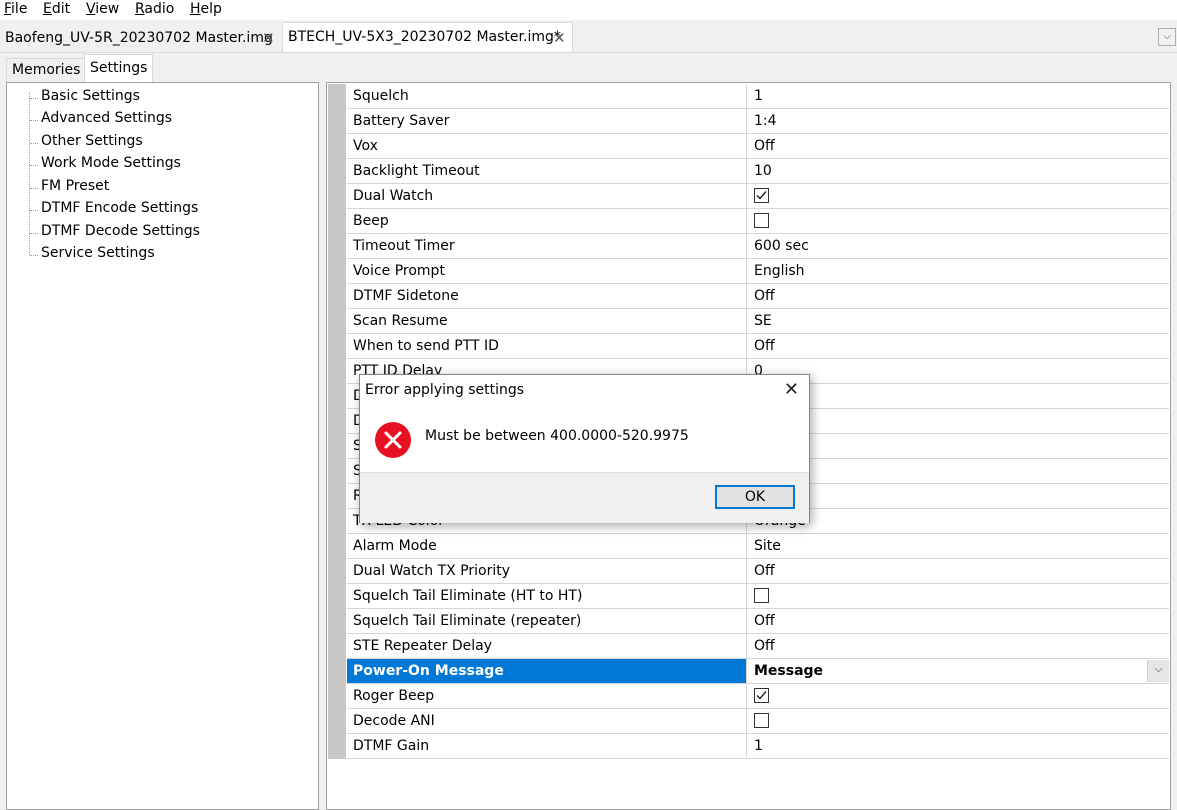 This screenshot has width=1177, height=810. What do you see at coordinates (154, 9) in the screenshot?
I see `menu-radio: Radio` at bounding box center [154, 9].